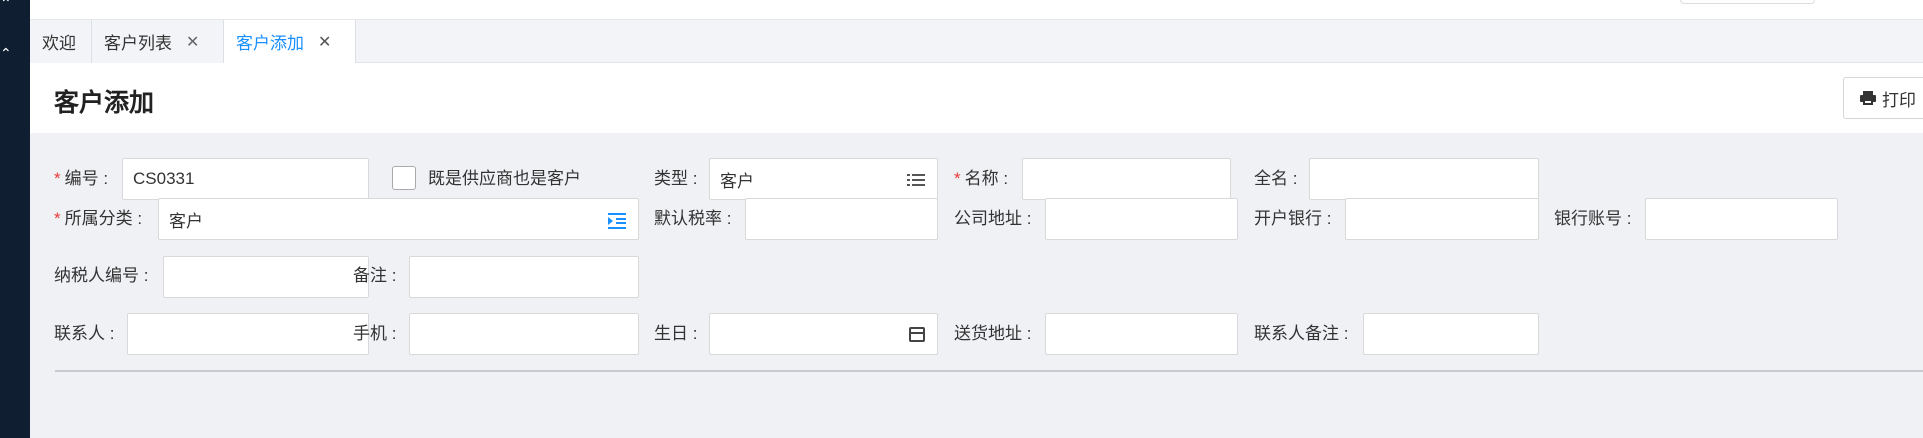 The width and height of the screenshot is (1923, 438). I want to click on mobile-input, so click(524, 334).